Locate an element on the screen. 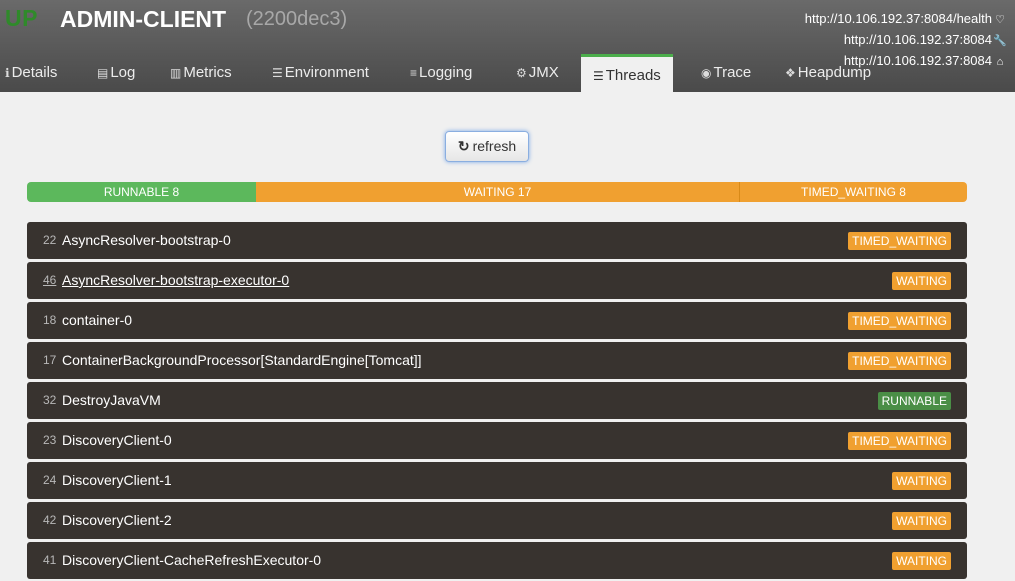 Image resolution: width=1015 pixels, height=581 pixels. thread-id: 23 is located at coordinates (50, 440).